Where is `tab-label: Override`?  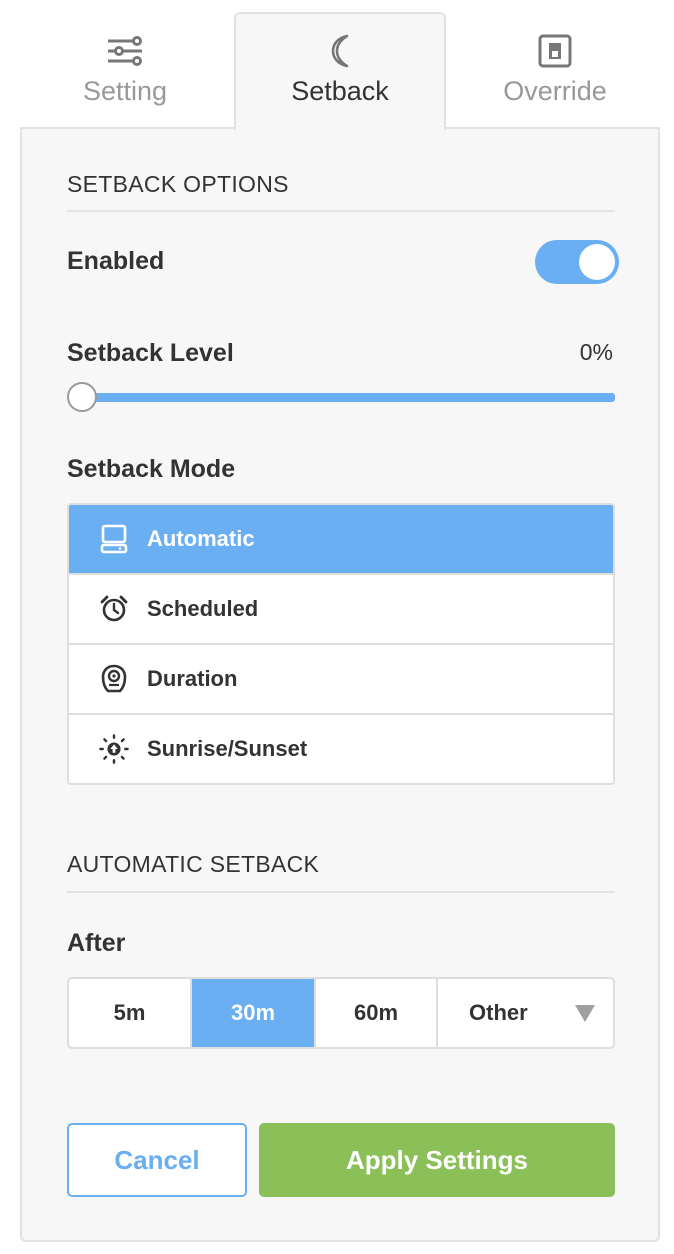
tab-label: Override is located at coordinates (555, 91).